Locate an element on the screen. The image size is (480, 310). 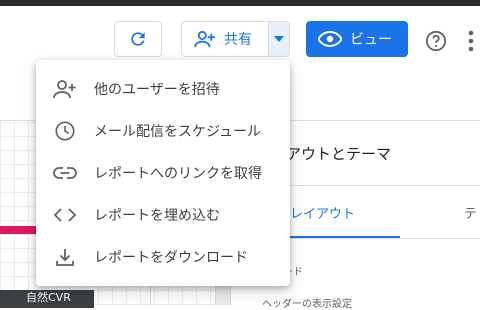
more-options-button is located at coordinates (471, 43).